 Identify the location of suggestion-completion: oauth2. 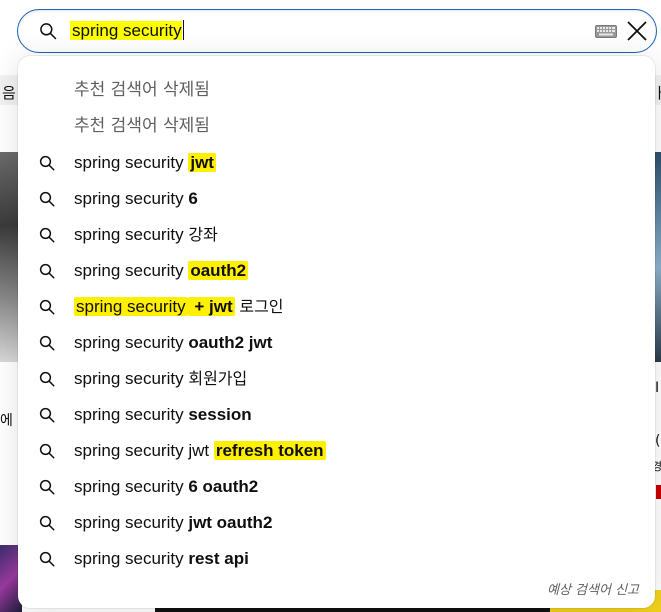
(218, 270).